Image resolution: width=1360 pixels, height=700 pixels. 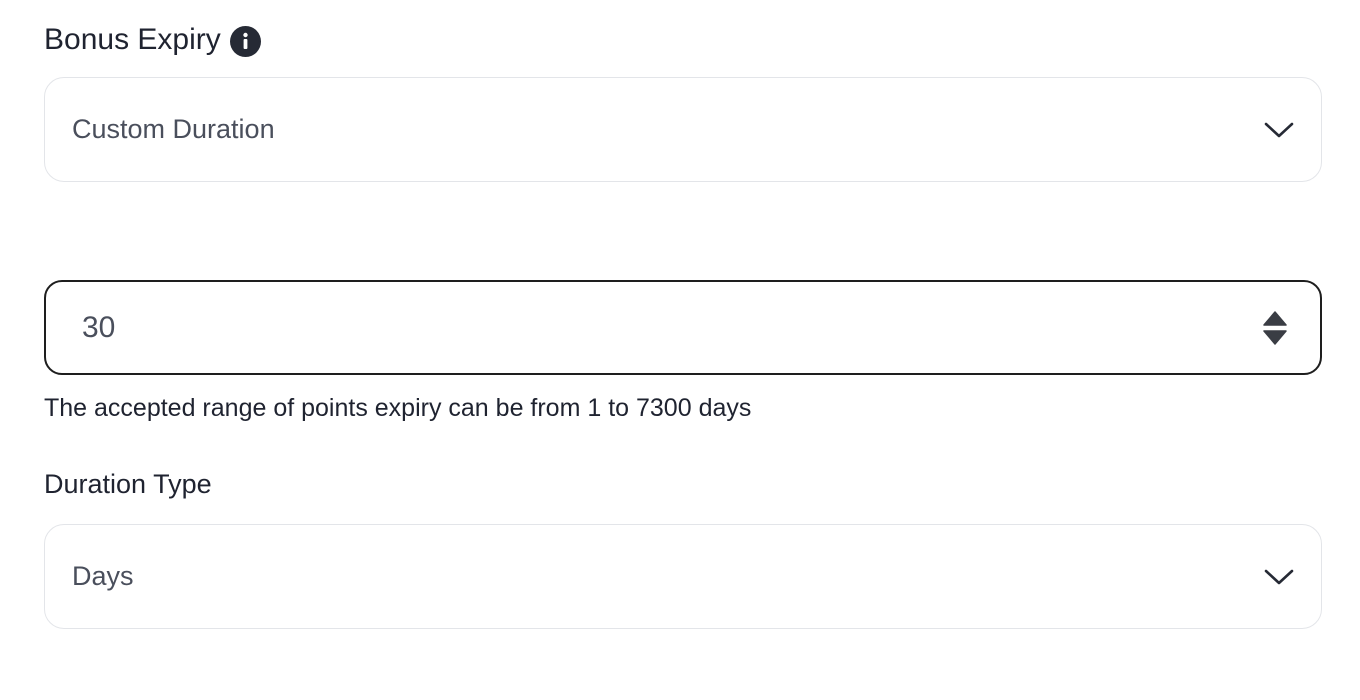 I want to click on bonus-expiry-label-row: Bonus Expiry, so click(x=152, y=40).